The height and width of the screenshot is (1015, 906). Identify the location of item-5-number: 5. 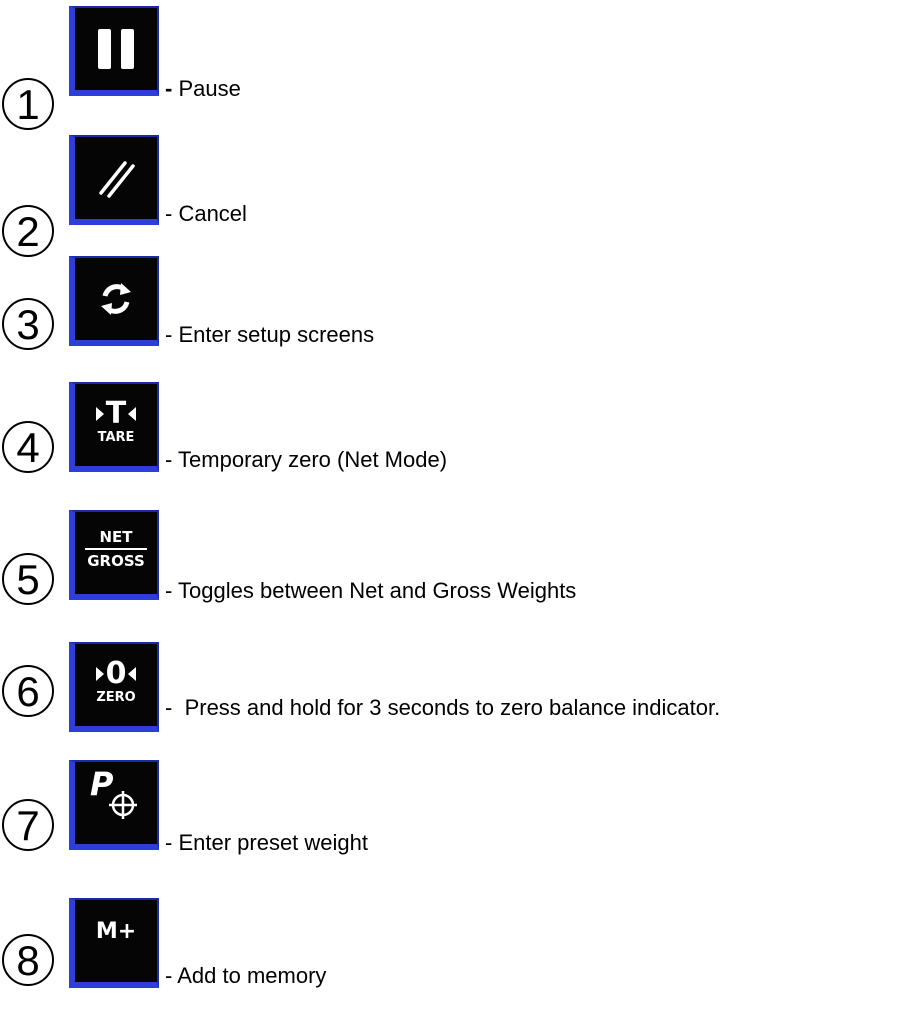
(28, 579).